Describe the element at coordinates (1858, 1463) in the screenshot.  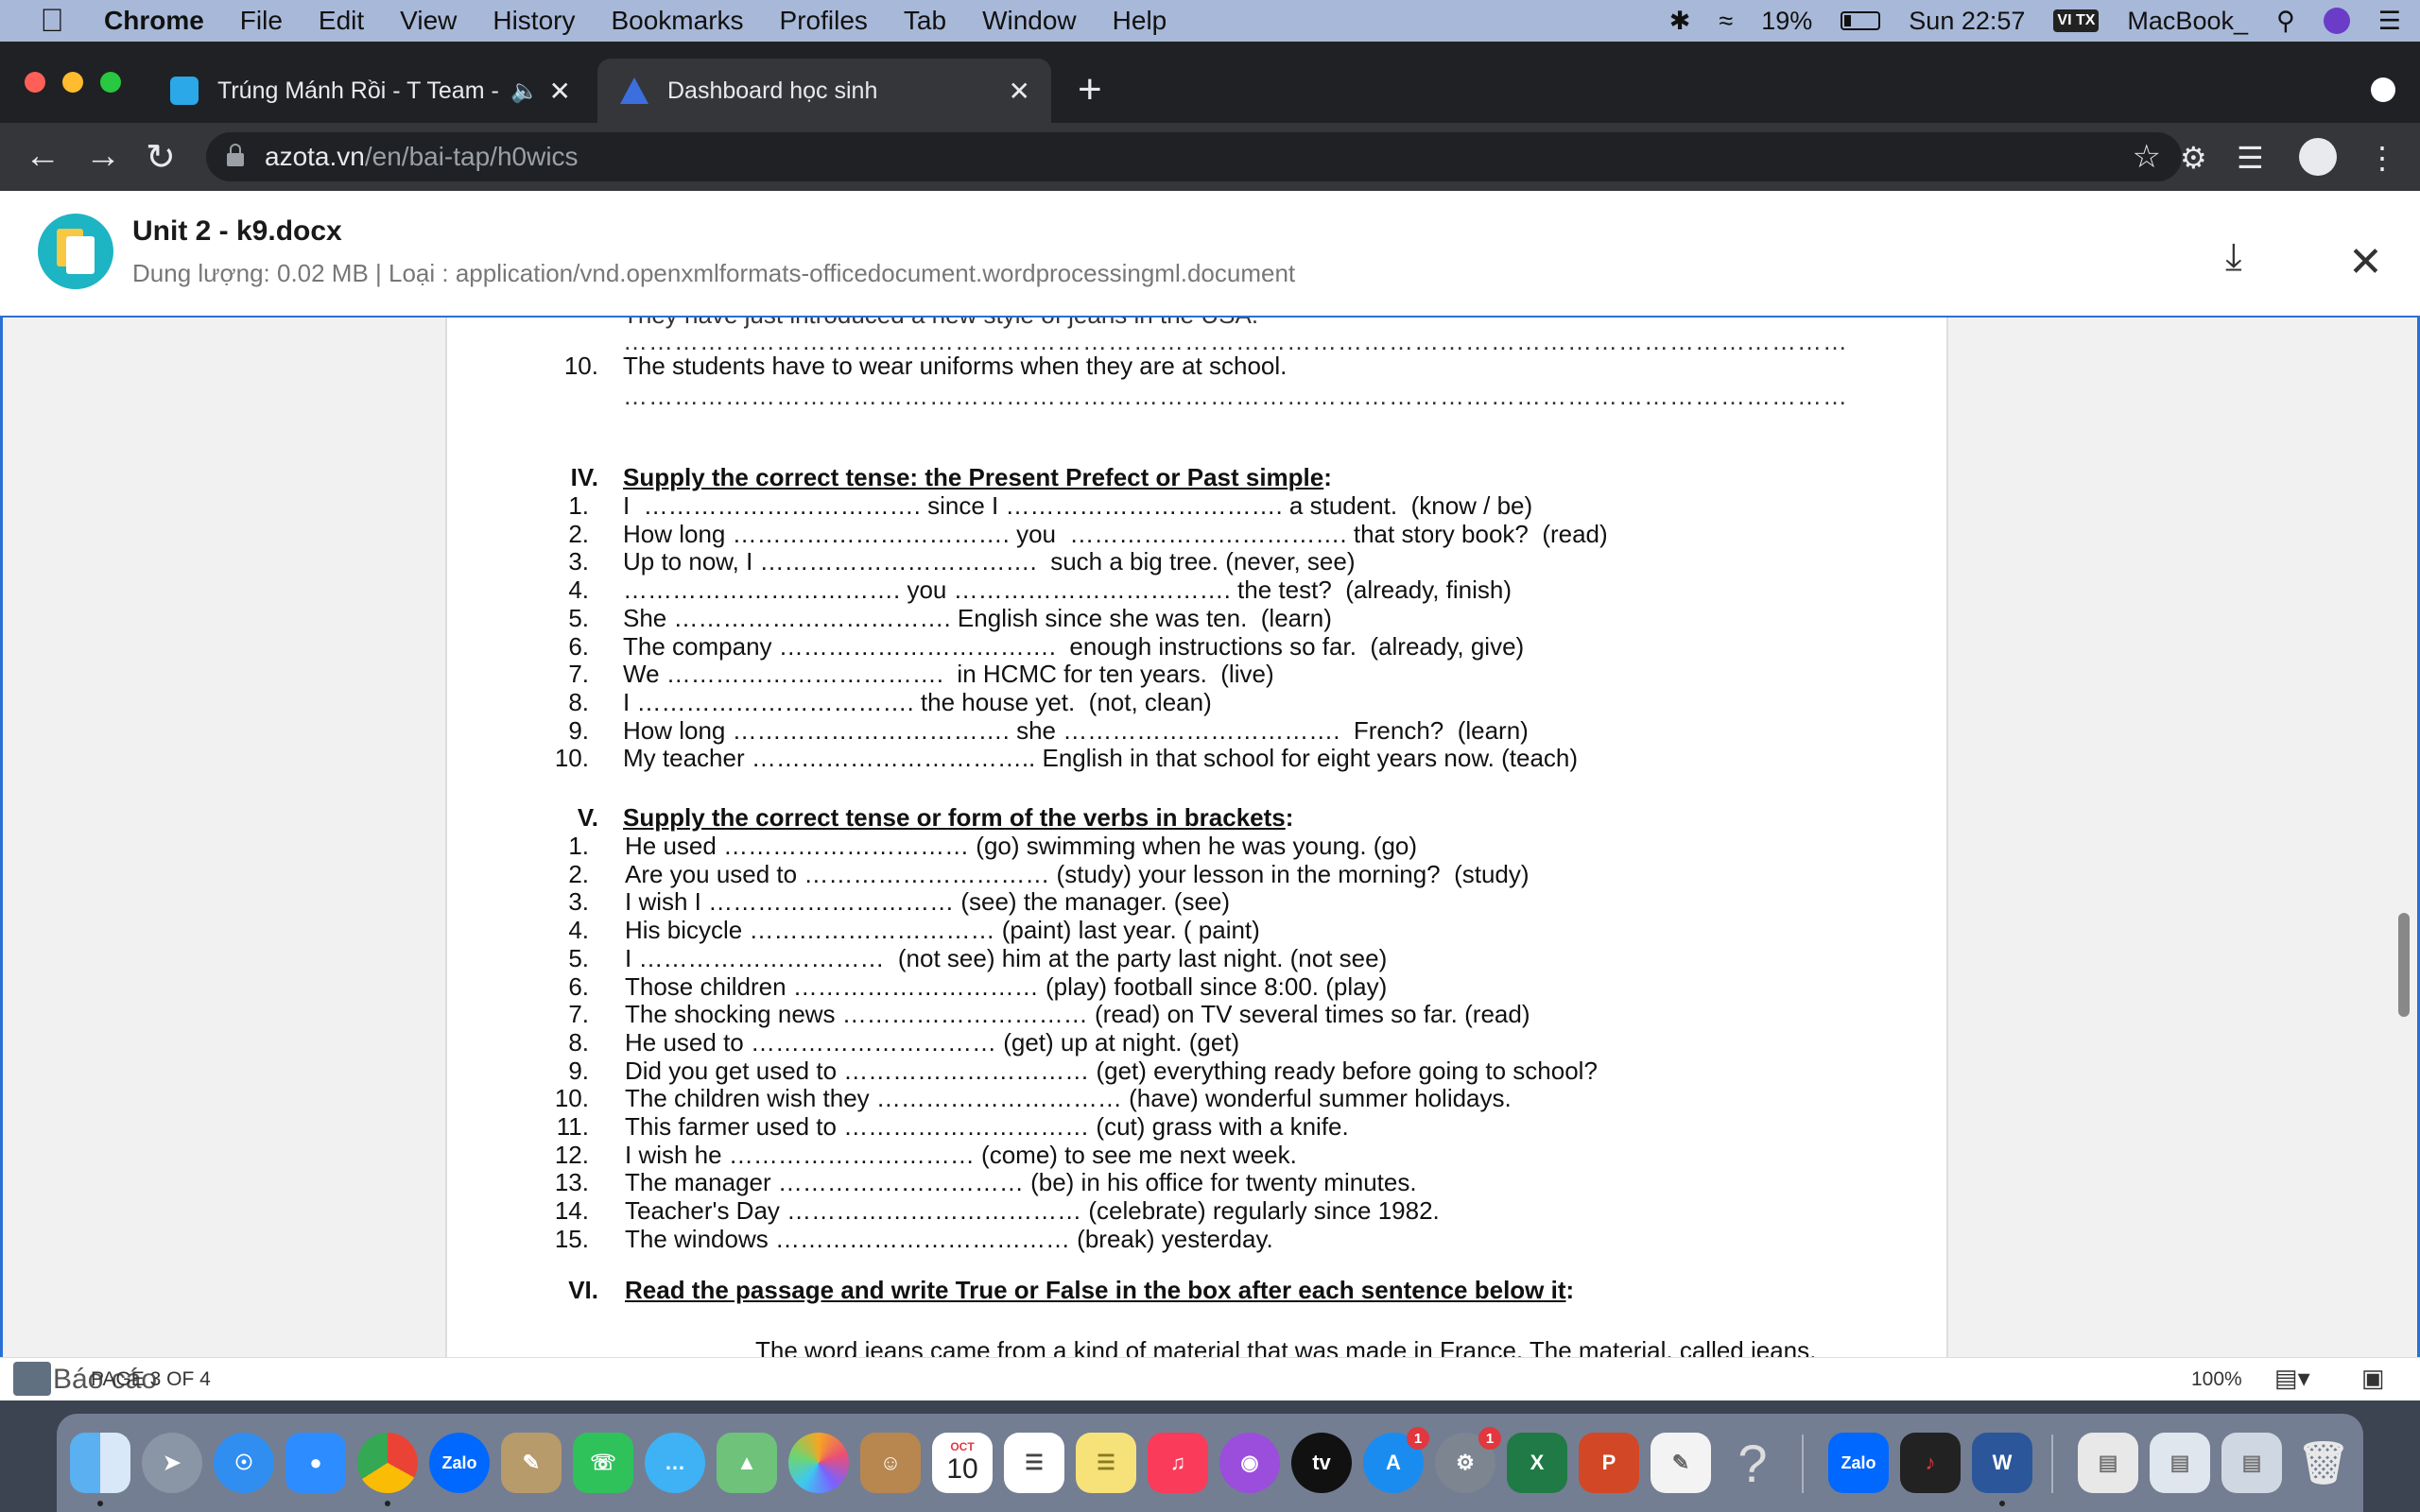
I see `zalo-window-icon: Zalo` at that location.